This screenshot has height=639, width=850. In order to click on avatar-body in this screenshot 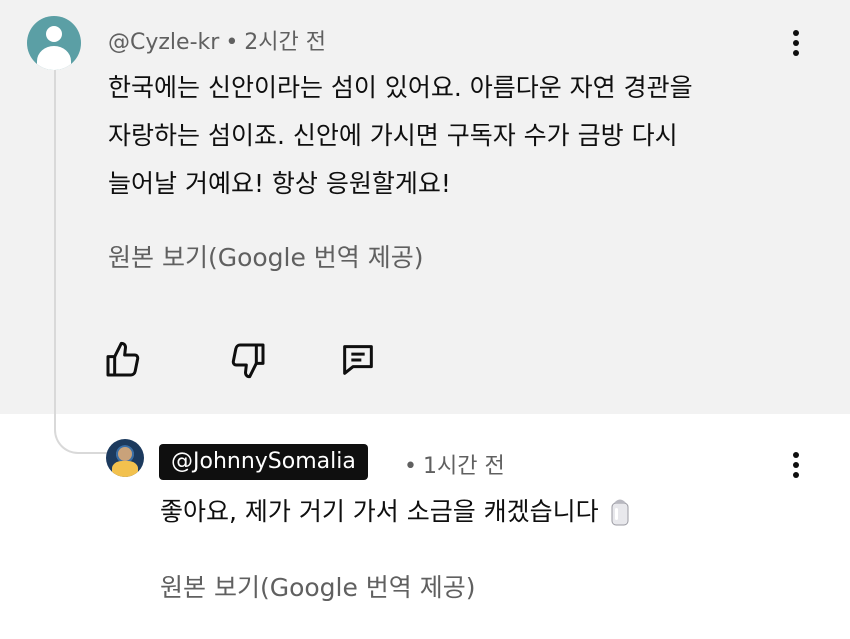, I will do `click(54, 58)`.